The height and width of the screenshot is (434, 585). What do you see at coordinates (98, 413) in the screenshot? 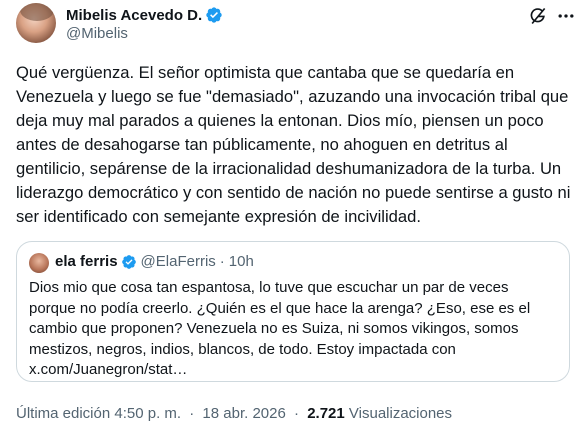
I see `edited-timestamp: Última edición 4:50 p. m.` at bounding box center [98, 413].